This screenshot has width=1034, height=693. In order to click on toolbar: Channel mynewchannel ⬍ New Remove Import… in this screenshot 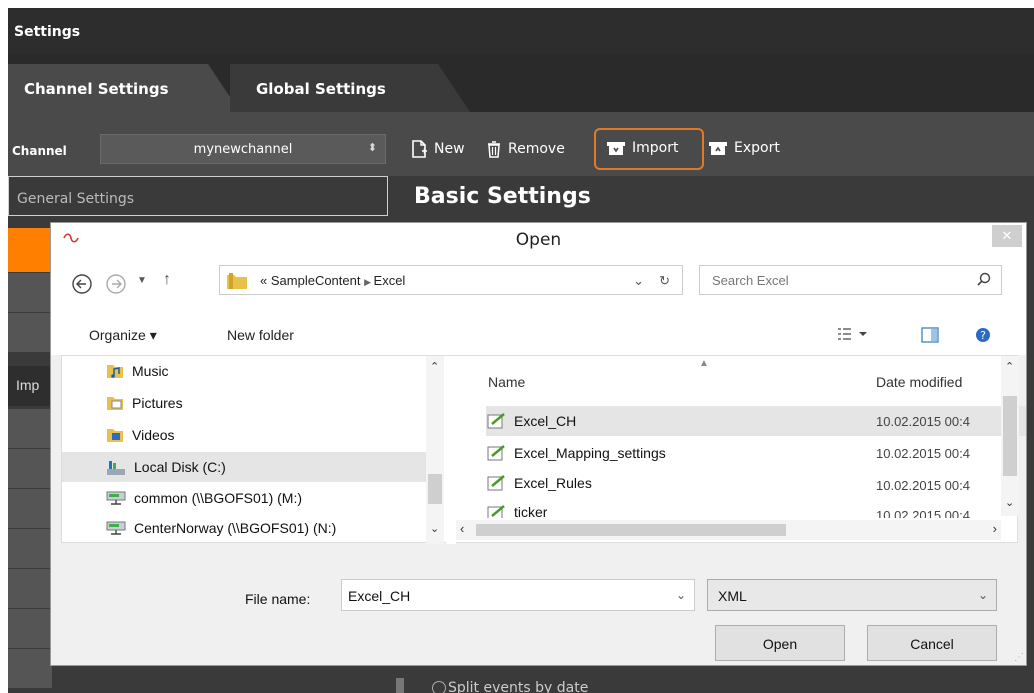, I will do `click(521, 144)`.